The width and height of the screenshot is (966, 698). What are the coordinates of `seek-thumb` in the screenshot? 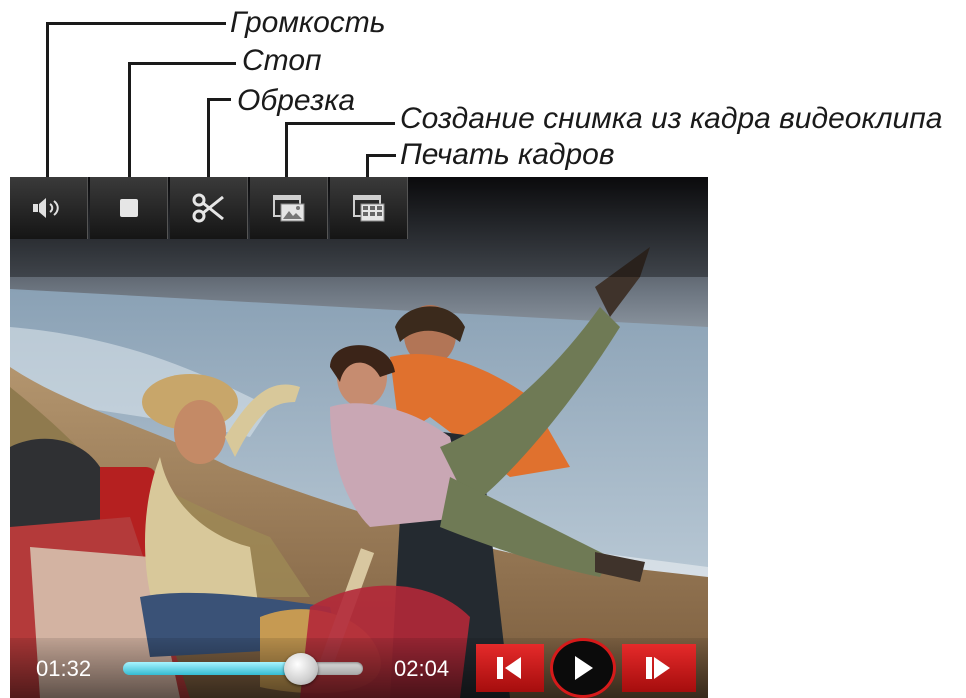 It's located at (300, 669).